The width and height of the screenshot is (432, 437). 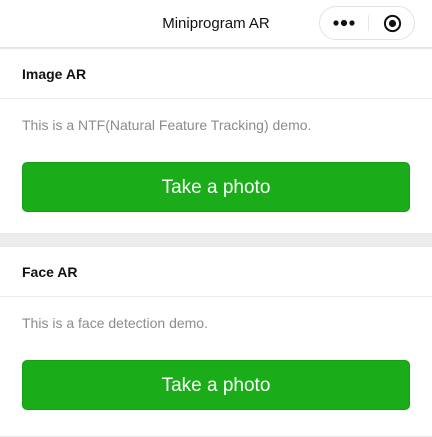 I want to click on card-title: Image AR, so click(x=54, y=74).